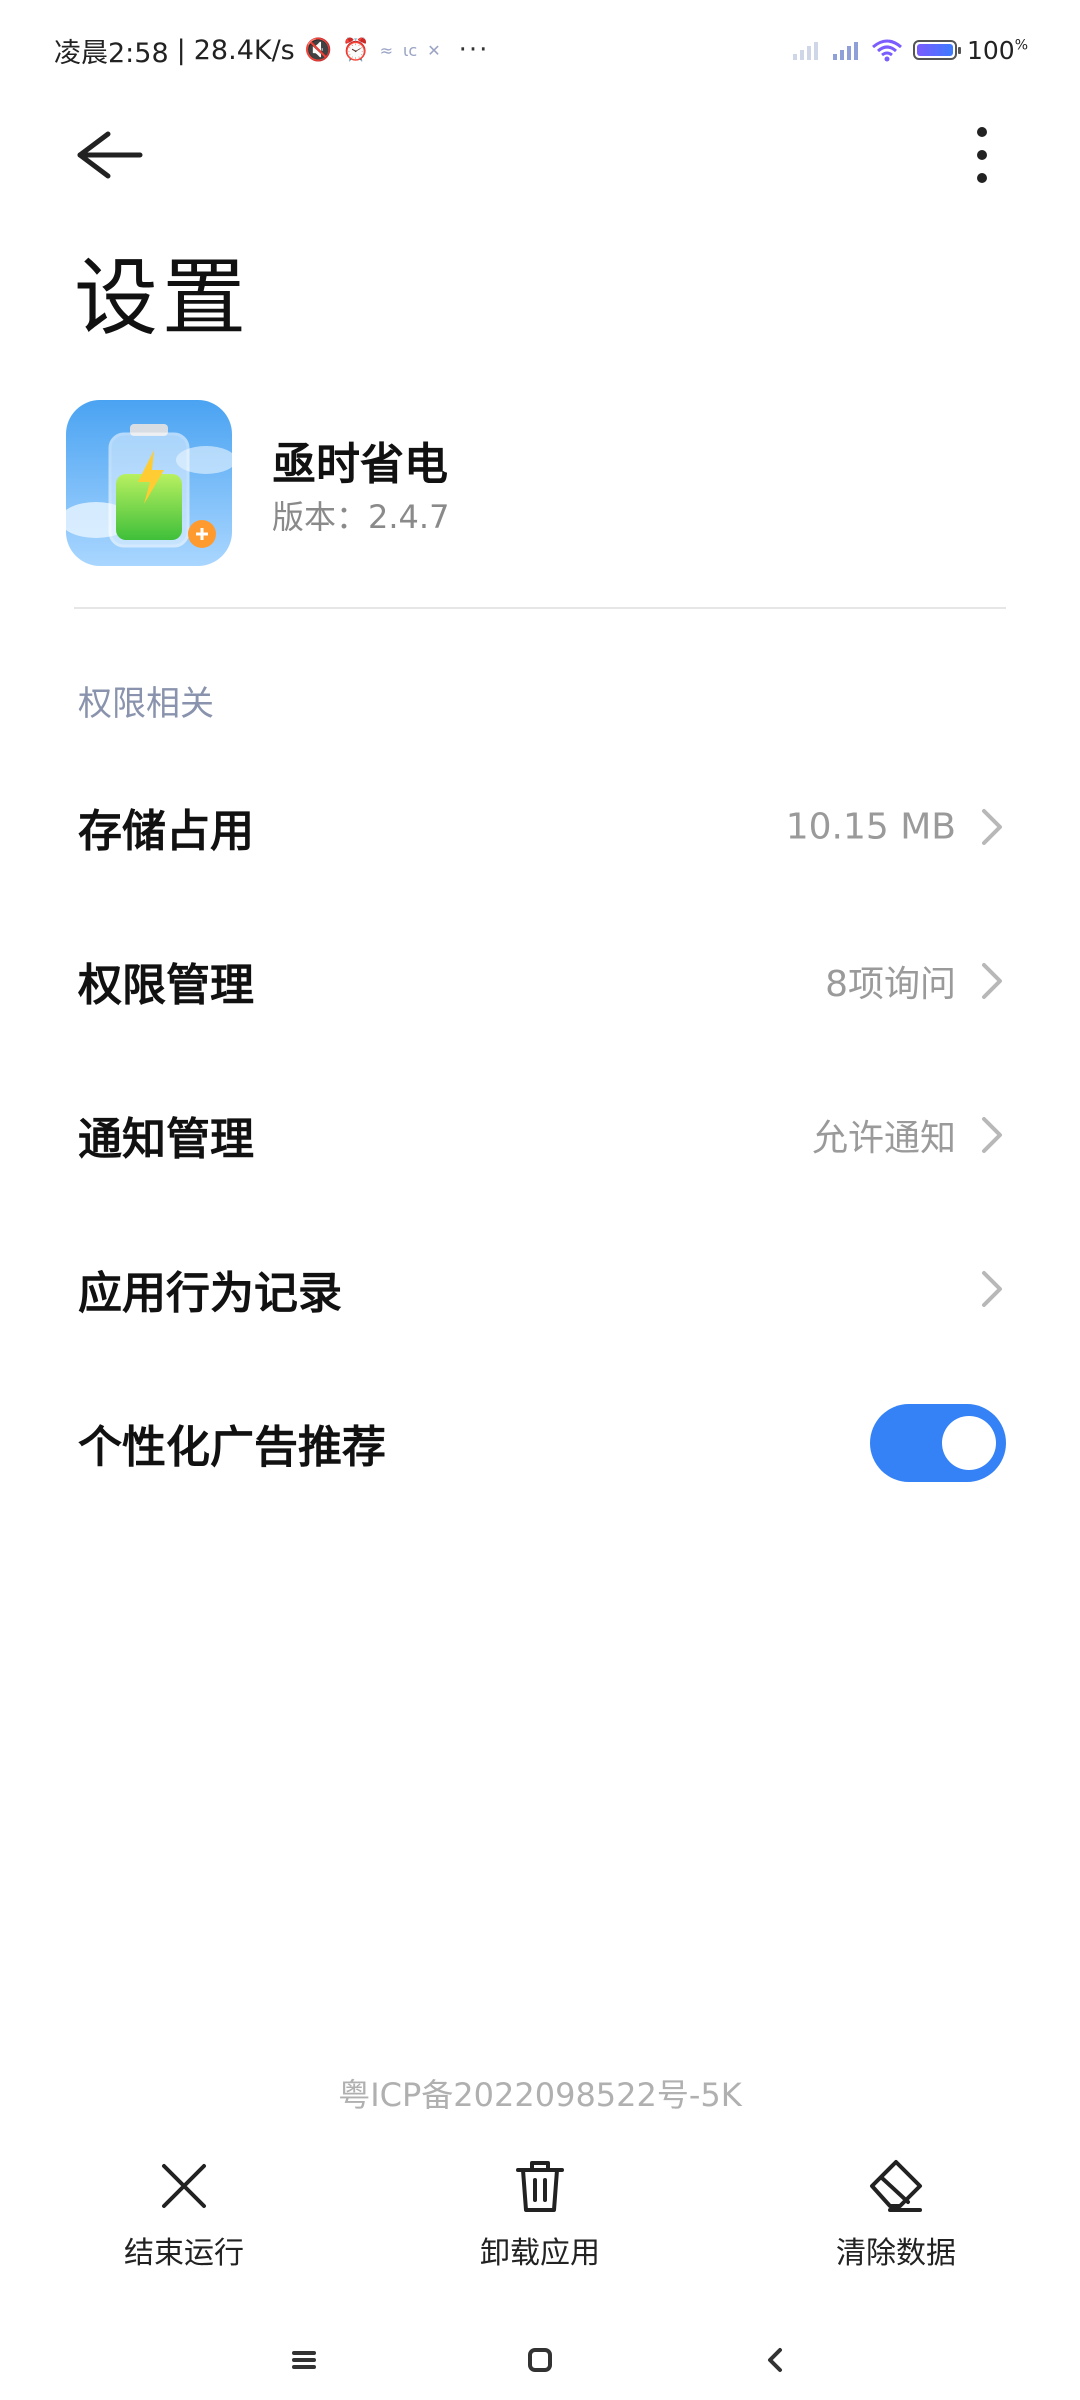 The width and height of the screenshot is (1080, 2400). I want to click on eraser-icon, so click(896, 2186).